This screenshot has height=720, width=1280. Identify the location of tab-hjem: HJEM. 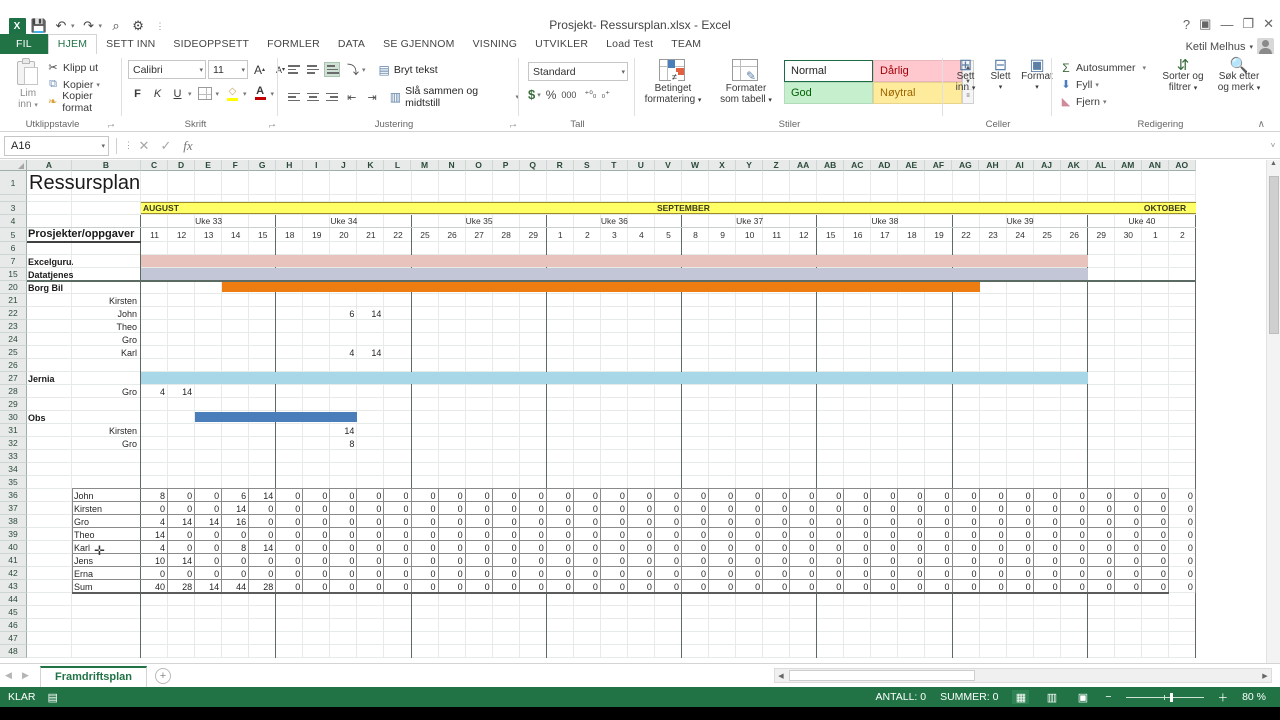
(72, 44).